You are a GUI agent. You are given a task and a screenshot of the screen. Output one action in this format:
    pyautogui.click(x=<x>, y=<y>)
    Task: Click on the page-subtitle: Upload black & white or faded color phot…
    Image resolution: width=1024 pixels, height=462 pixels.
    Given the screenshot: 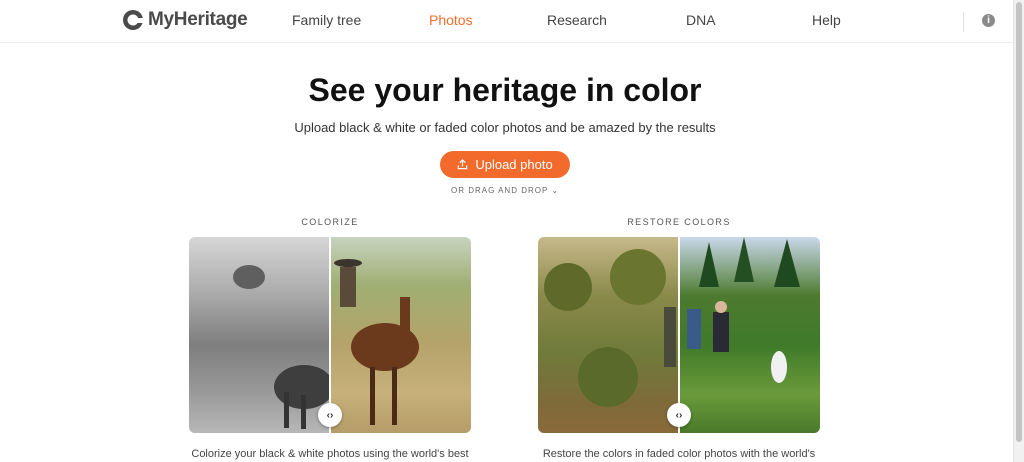 What is the action you would take?
    pyautogui.click(x=505, y=127)
    